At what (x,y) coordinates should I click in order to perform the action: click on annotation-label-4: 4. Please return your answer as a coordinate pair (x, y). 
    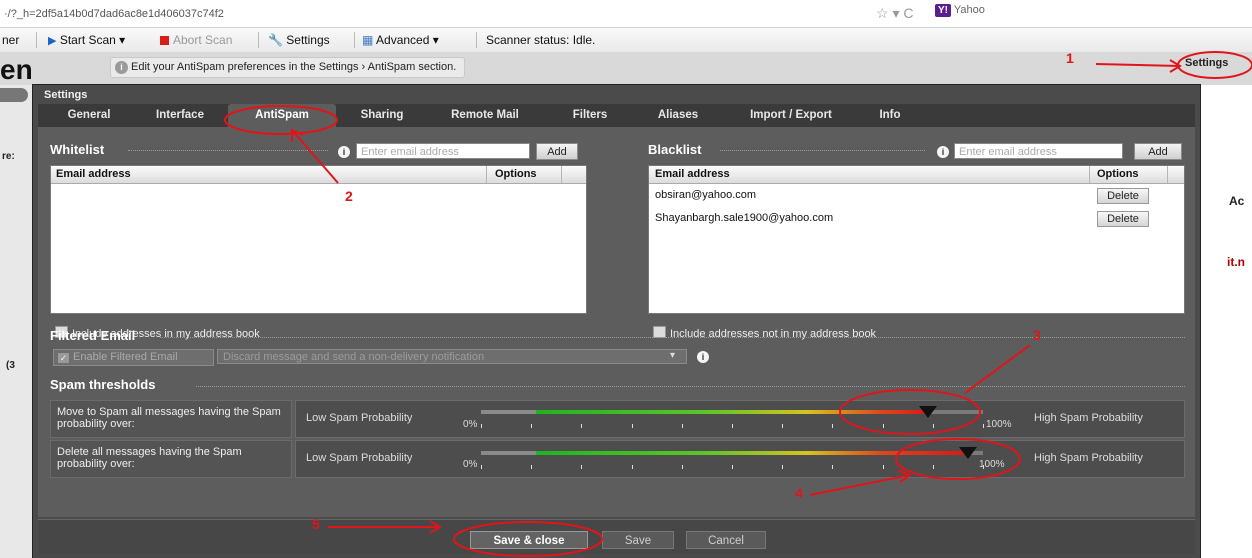
    Looking at the image, I should click on (799, 493).